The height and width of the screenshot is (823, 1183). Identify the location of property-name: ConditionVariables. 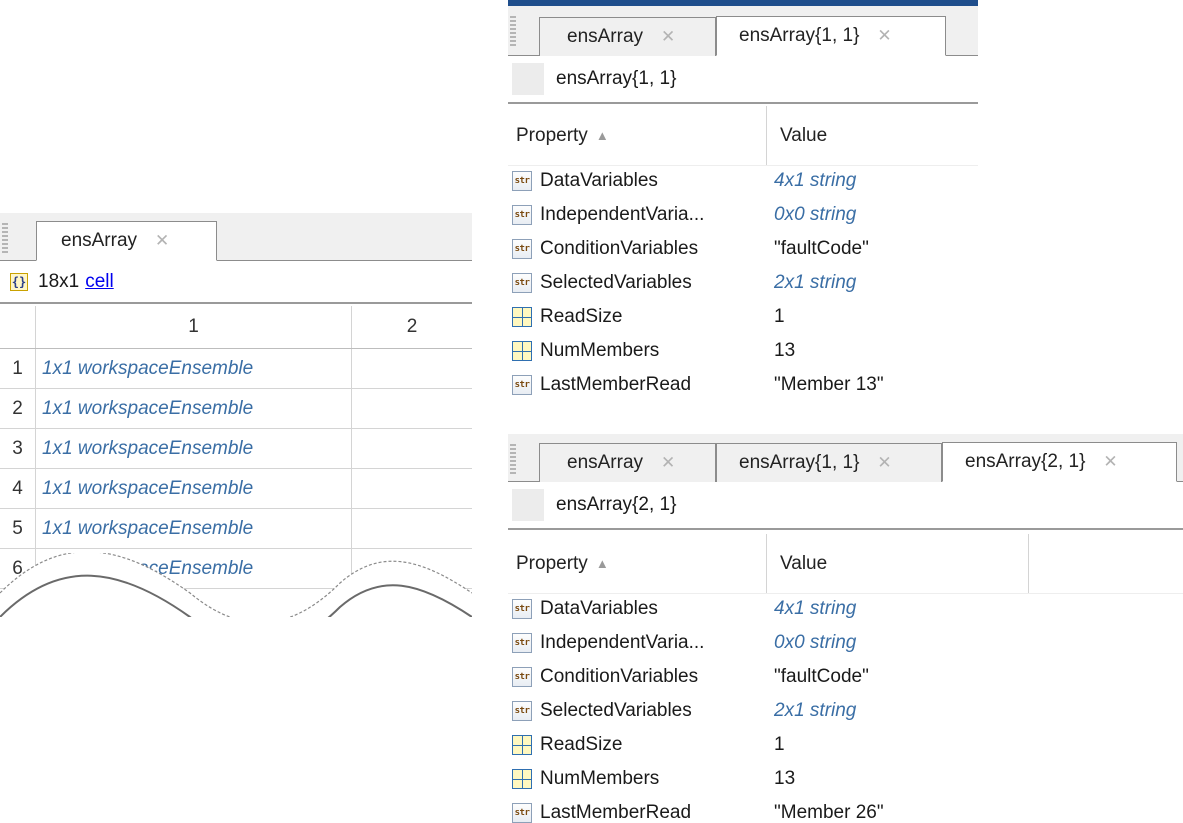
(619, 248).